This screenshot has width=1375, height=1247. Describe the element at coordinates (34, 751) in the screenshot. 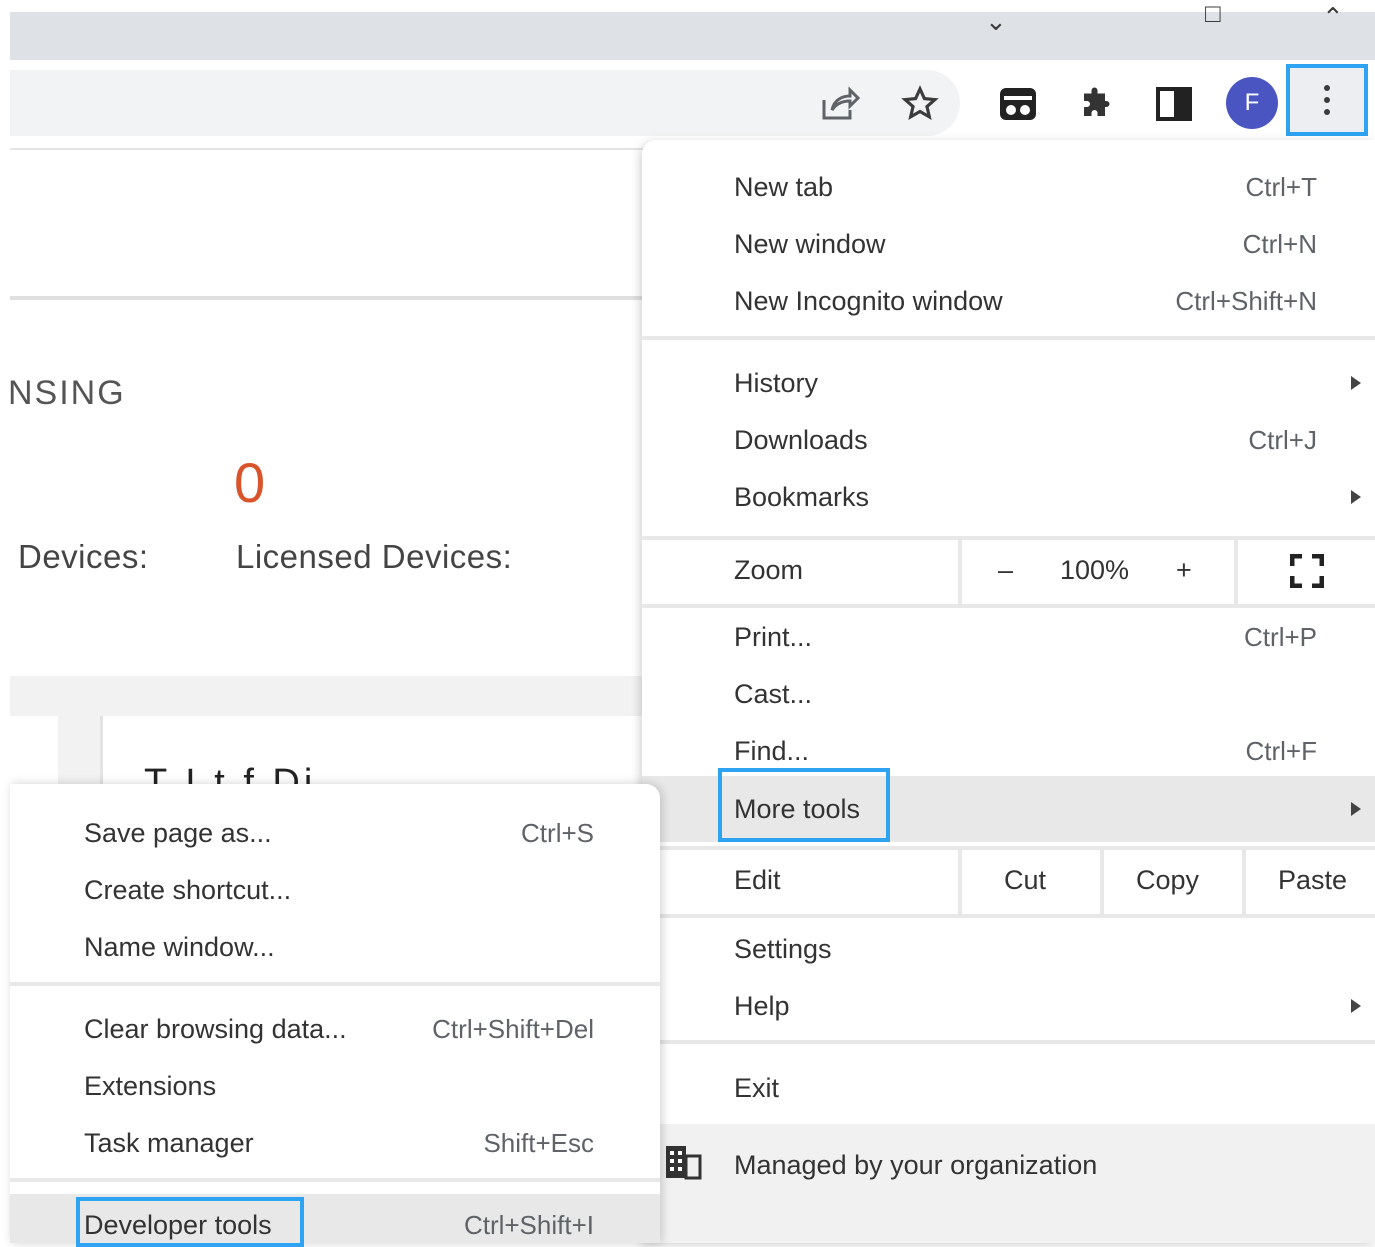

I see `content-side-panel` at that location.